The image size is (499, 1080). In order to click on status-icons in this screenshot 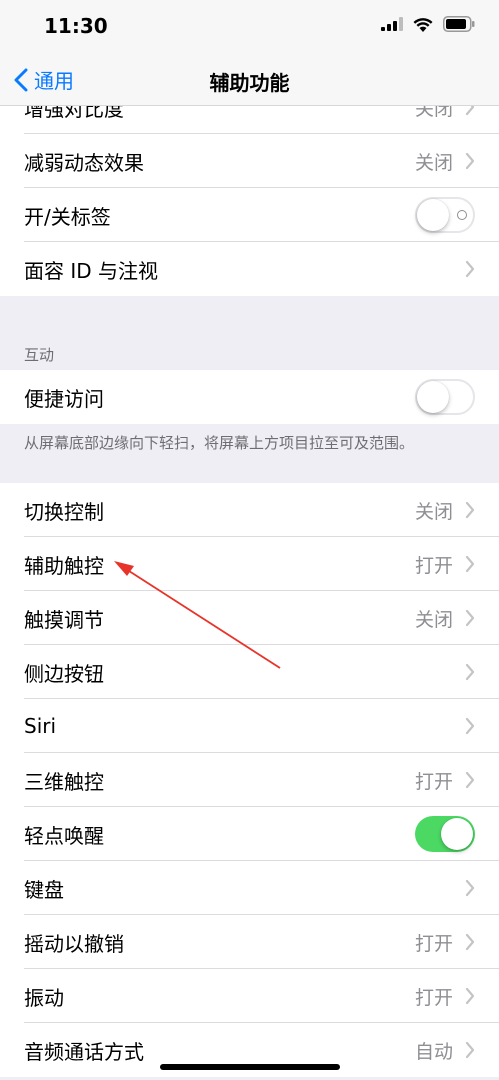, I will do `click(428, 24)`.